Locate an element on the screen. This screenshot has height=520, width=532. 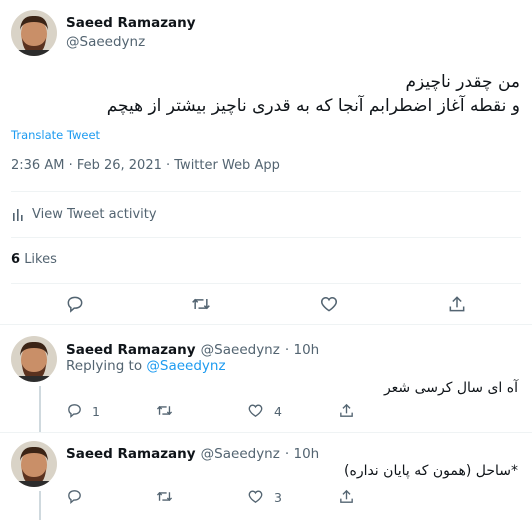
tweet-text-line-1: من چقدر ناچیزم is located at coordinates (462, 82).